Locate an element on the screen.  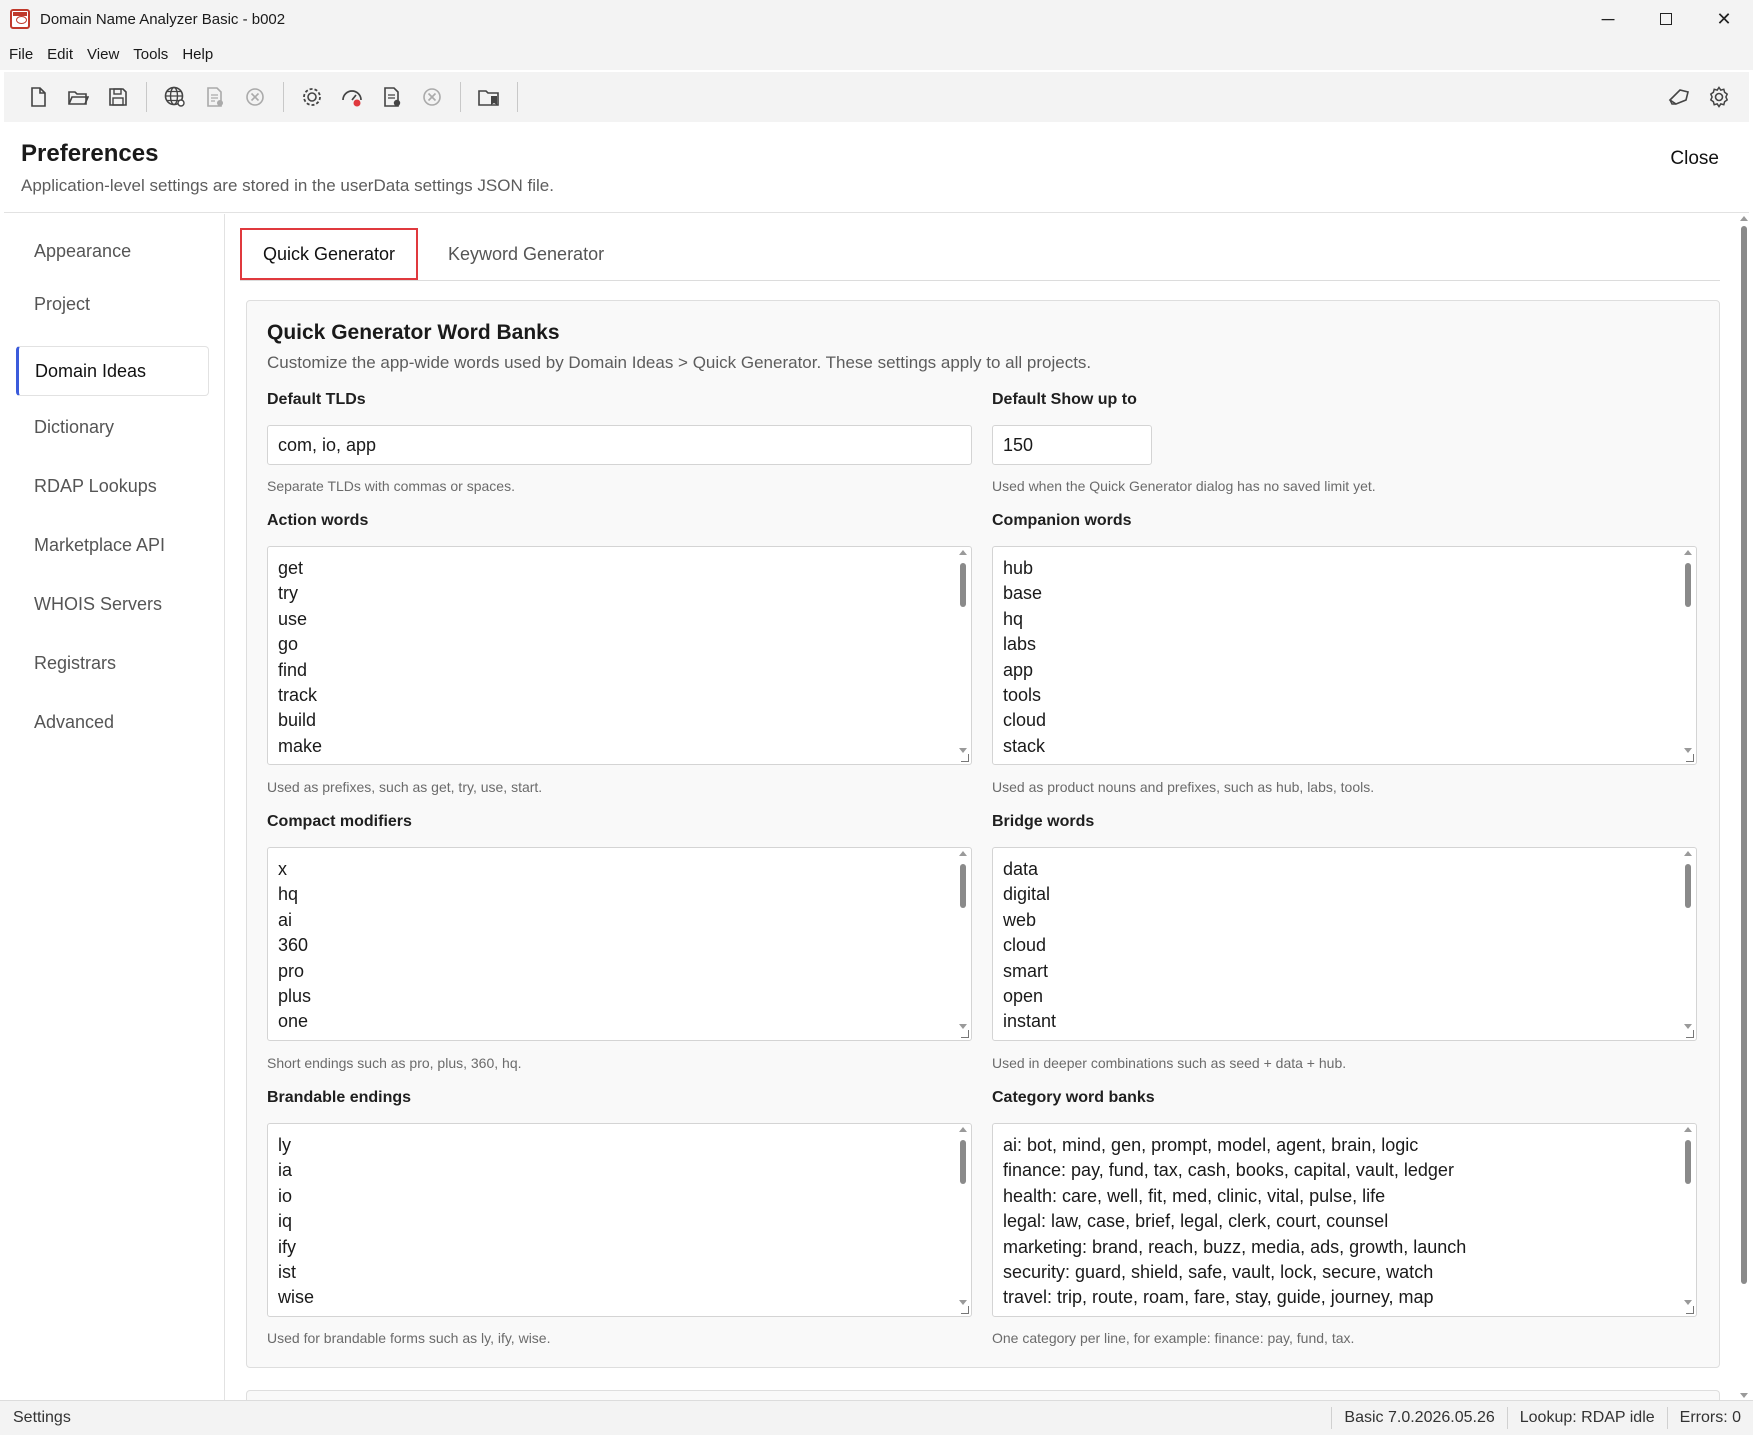
action-words-label: Action words is located at coordinates (318, 520).